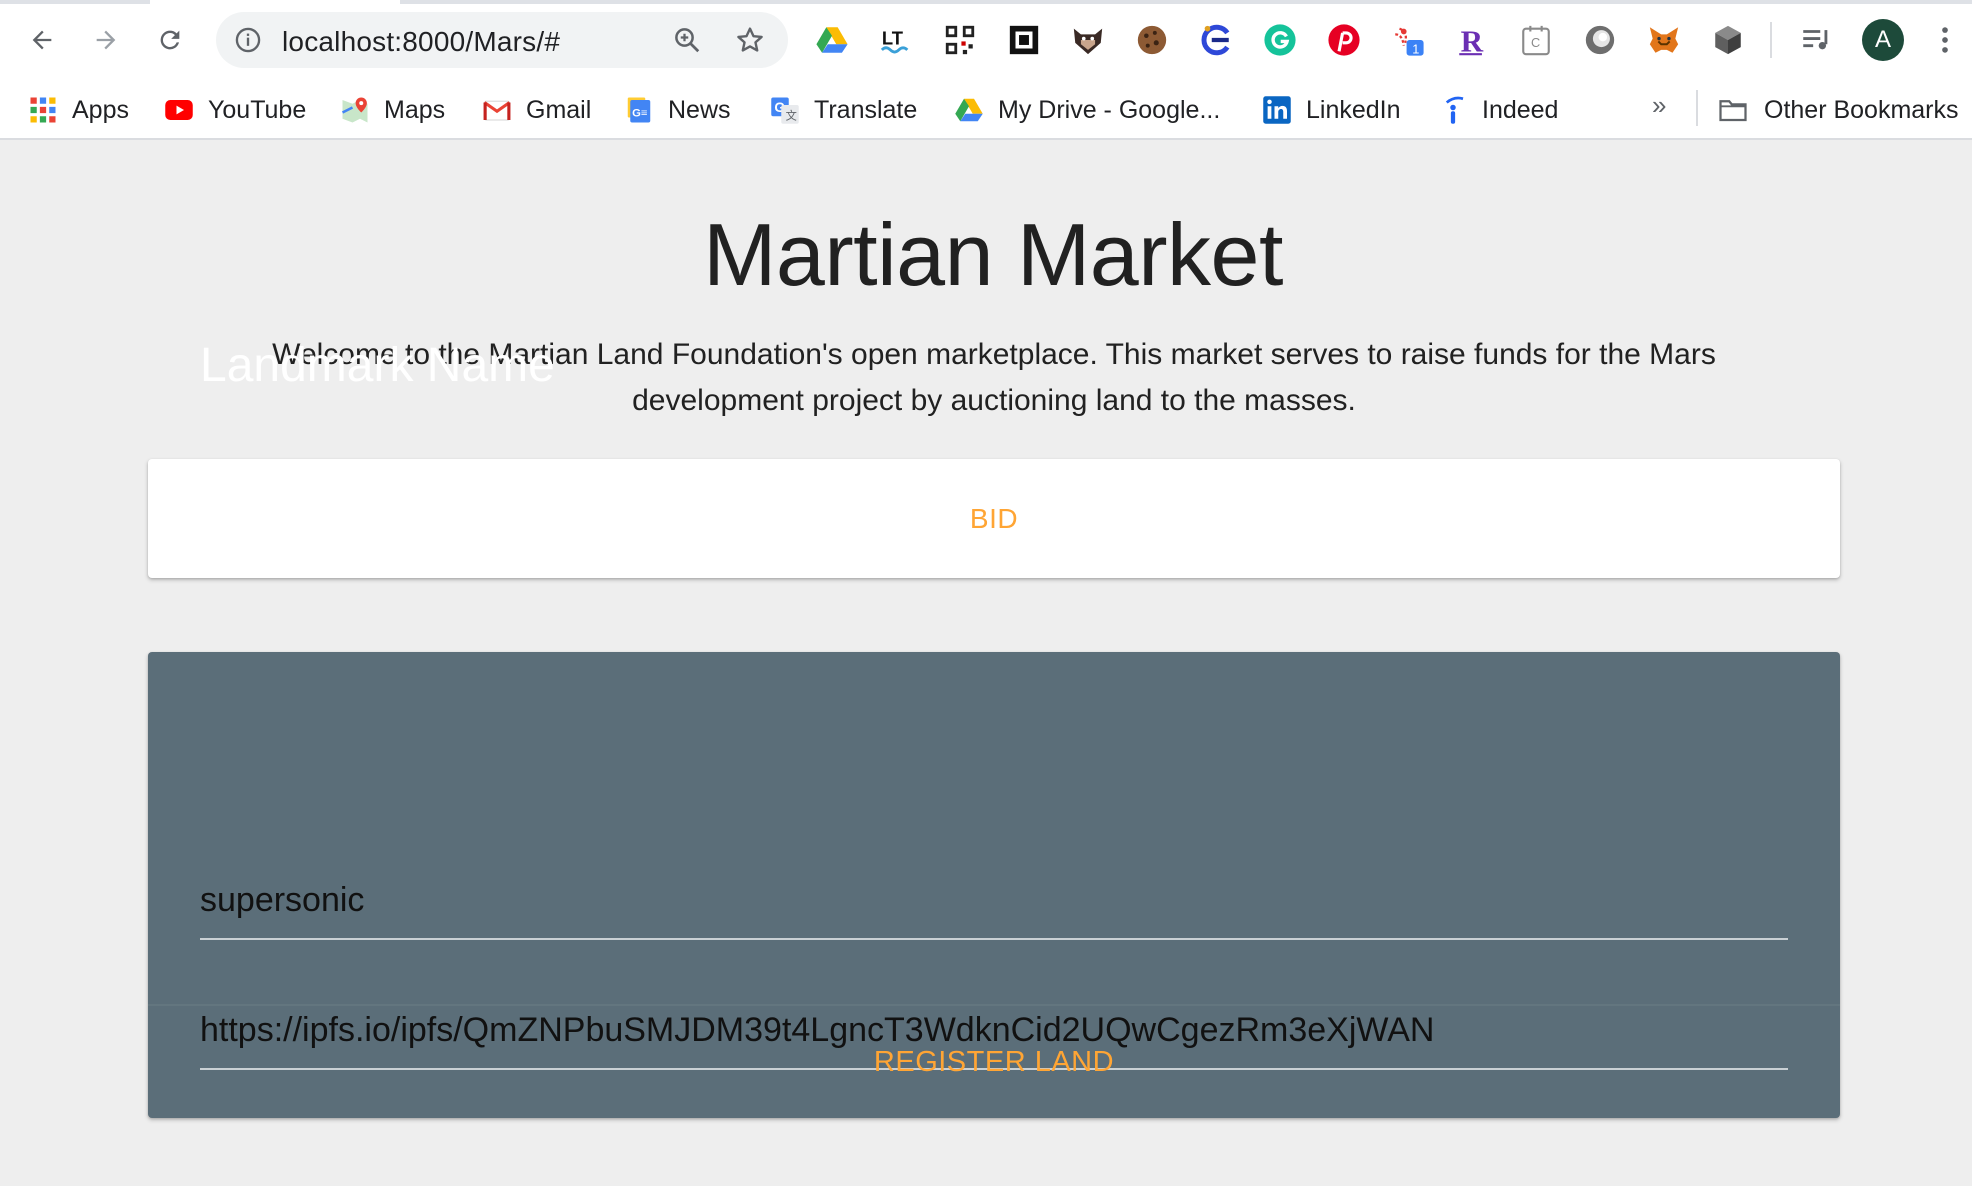 The image size is (1972, 1186). I want to click on site-info-icon, so click(248, 40).